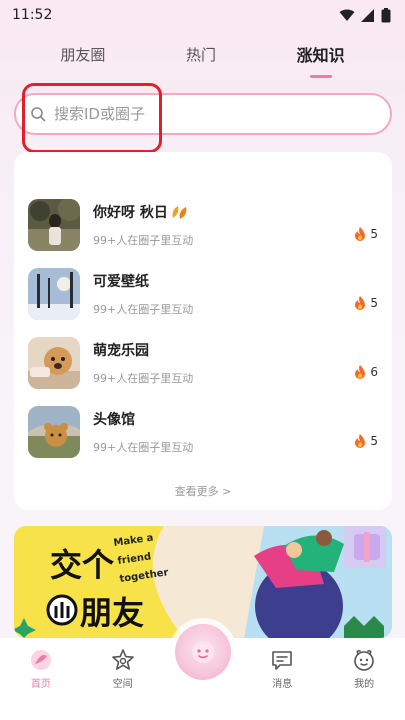 The height and width of the screenshot is (720, 405). I want to click on list-item: 可爱壁纸 99+人在圈子里互动 5, so click(203, 294).